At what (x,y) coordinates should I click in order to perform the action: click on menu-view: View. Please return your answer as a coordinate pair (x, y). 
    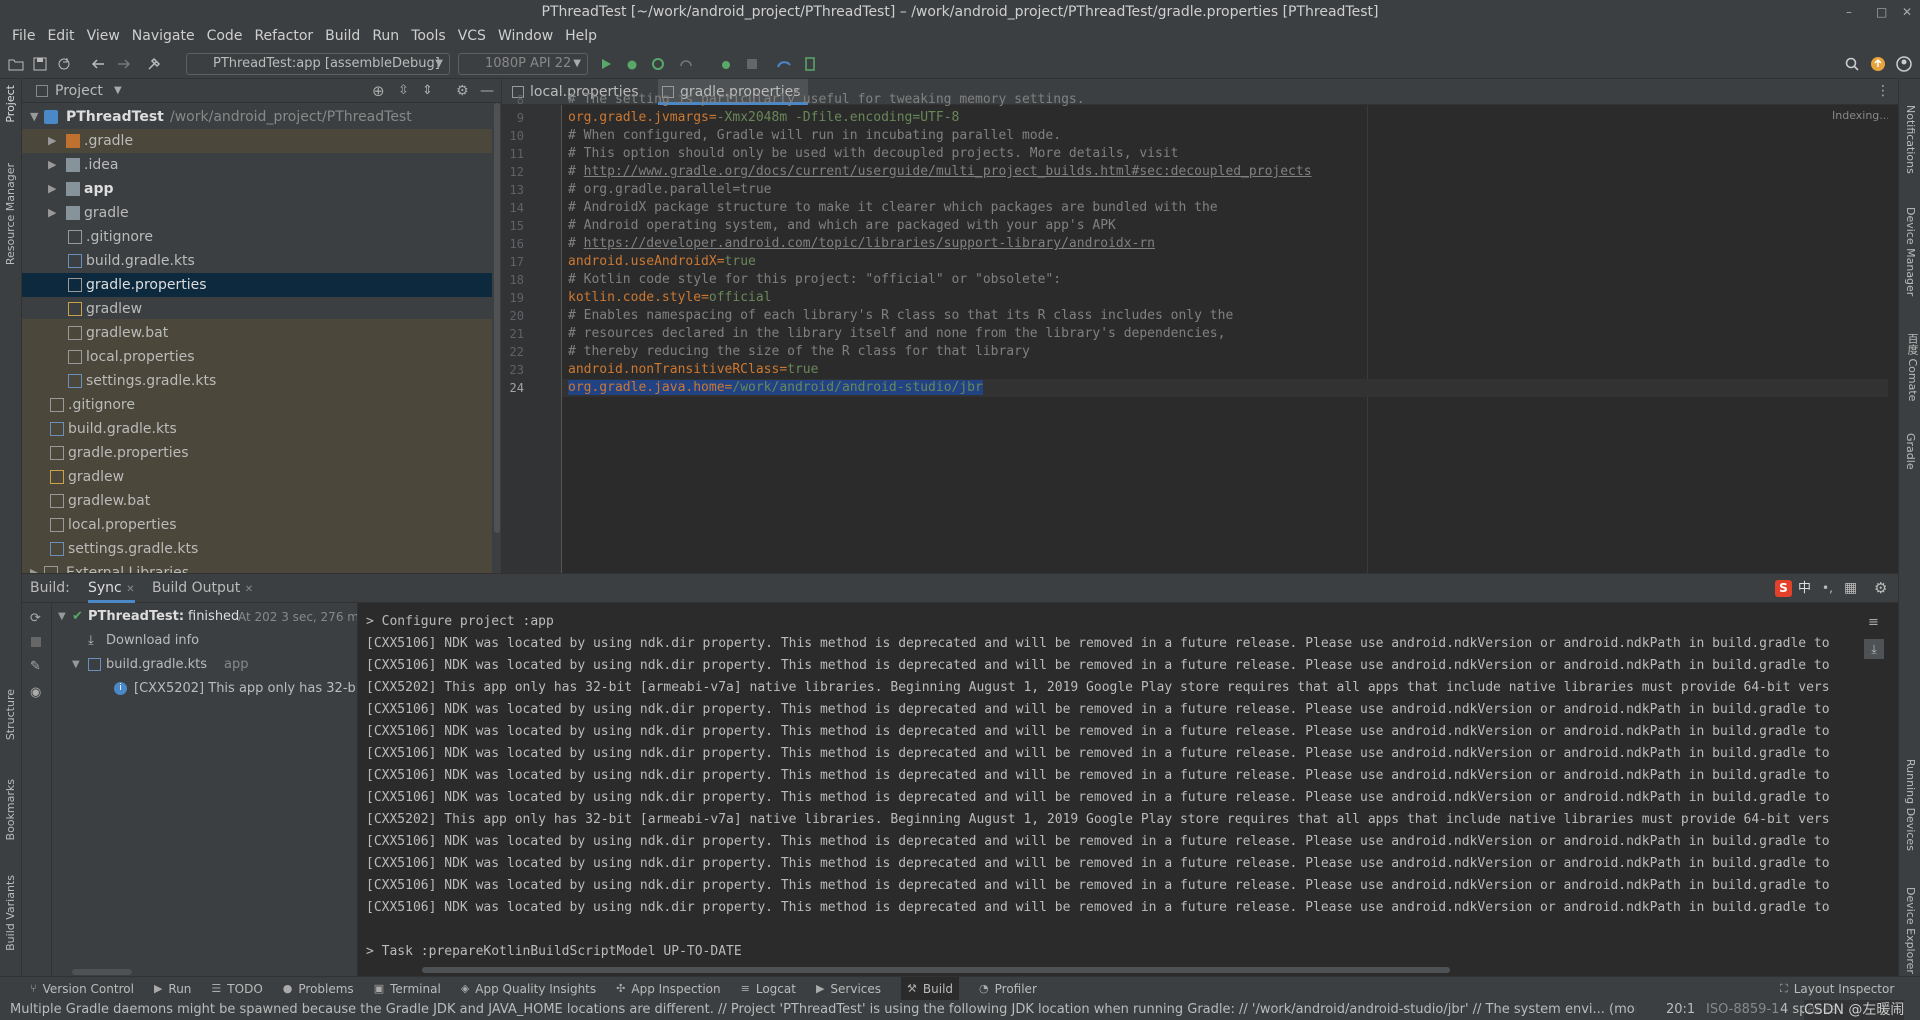
    Looking at the image, I should click on (103, 36).